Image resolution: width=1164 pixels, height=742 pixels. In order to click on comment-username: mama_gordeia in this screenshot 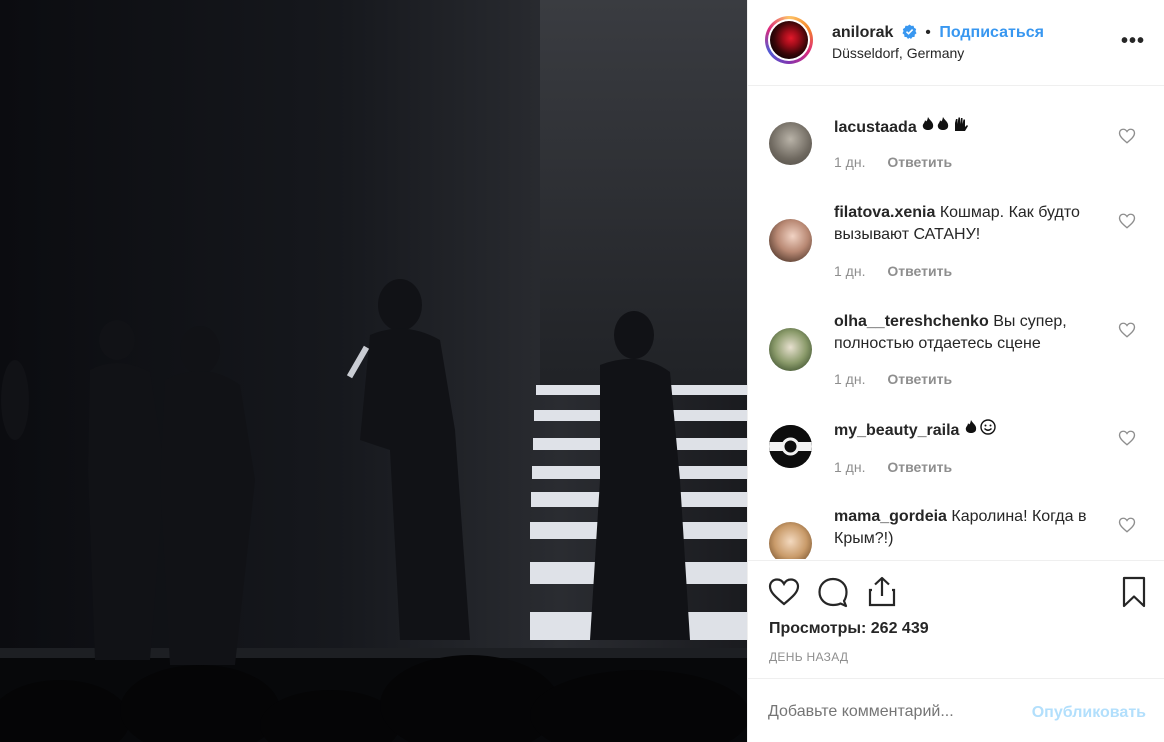, I will do `click(890, 516)`.